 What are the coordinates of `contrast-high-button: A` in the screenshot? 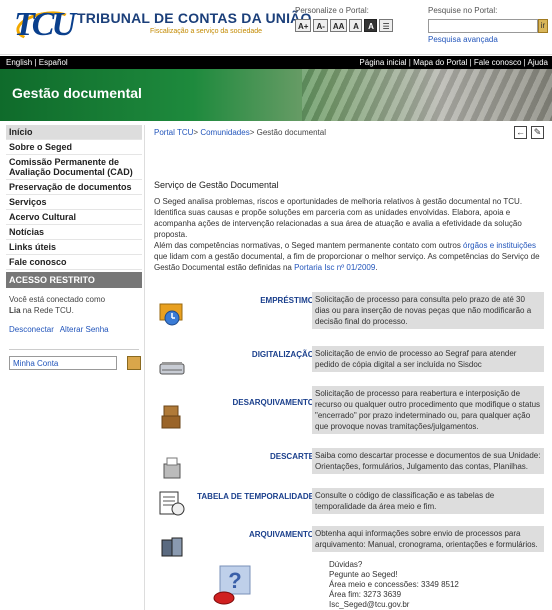 It's located at (371, 25).